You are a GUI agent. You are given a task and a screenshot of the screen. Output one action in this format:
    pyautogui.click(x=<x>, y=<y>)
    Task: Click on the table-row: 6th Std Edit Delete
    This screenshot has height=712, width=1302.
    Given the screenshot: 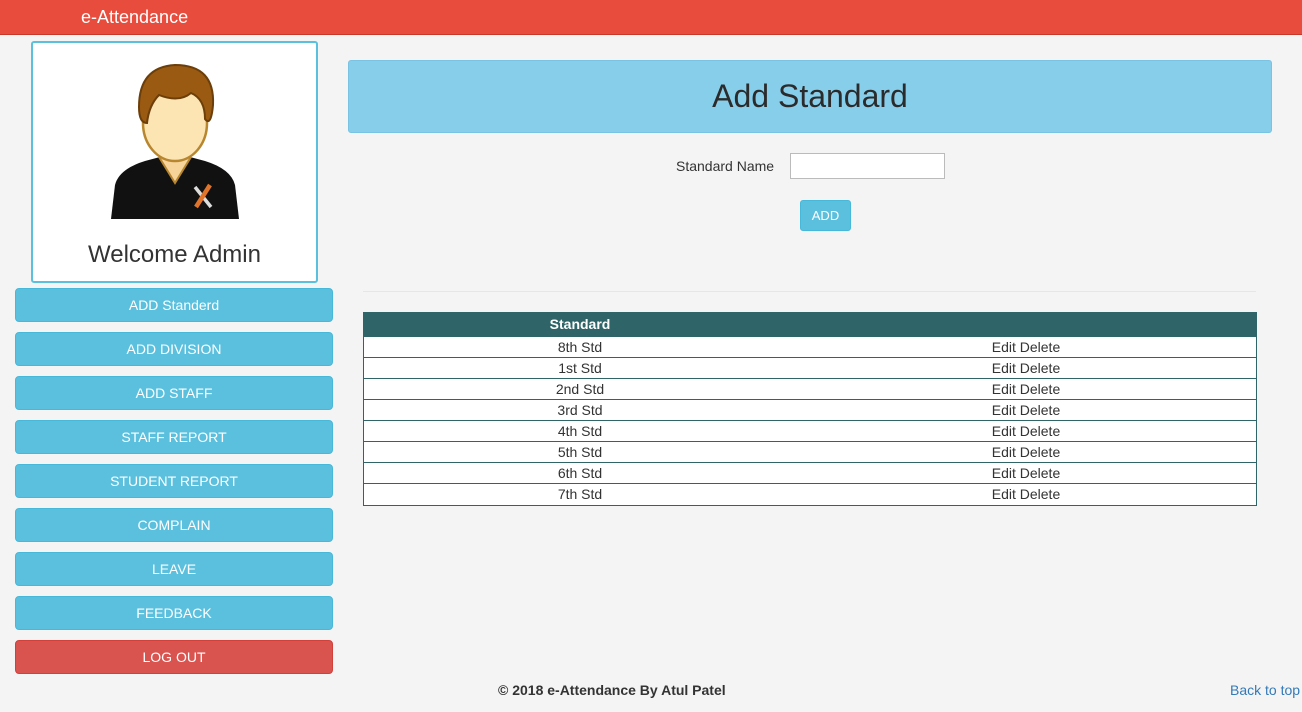 What is the action you would take?
    pyautogui.click(x=810, y=472)
    